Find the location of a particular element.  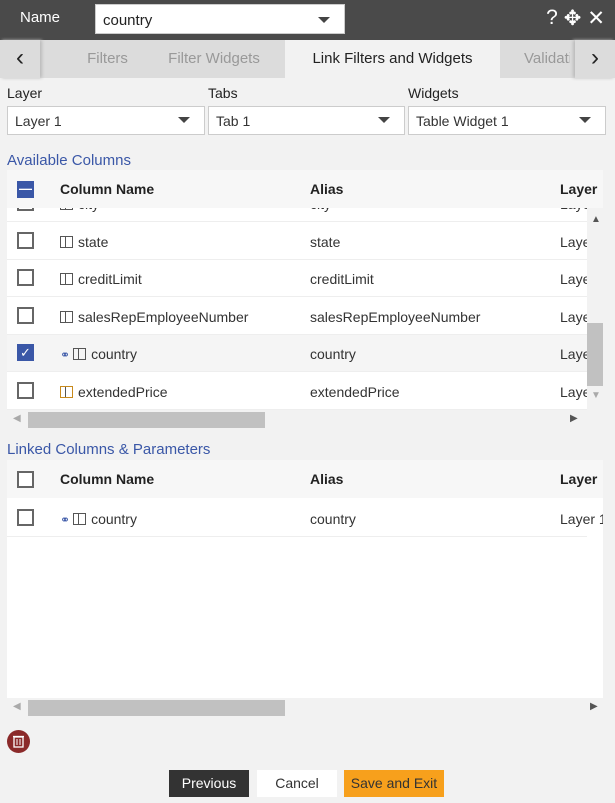

column-name-cell: city is located at coordinates (79, 210).